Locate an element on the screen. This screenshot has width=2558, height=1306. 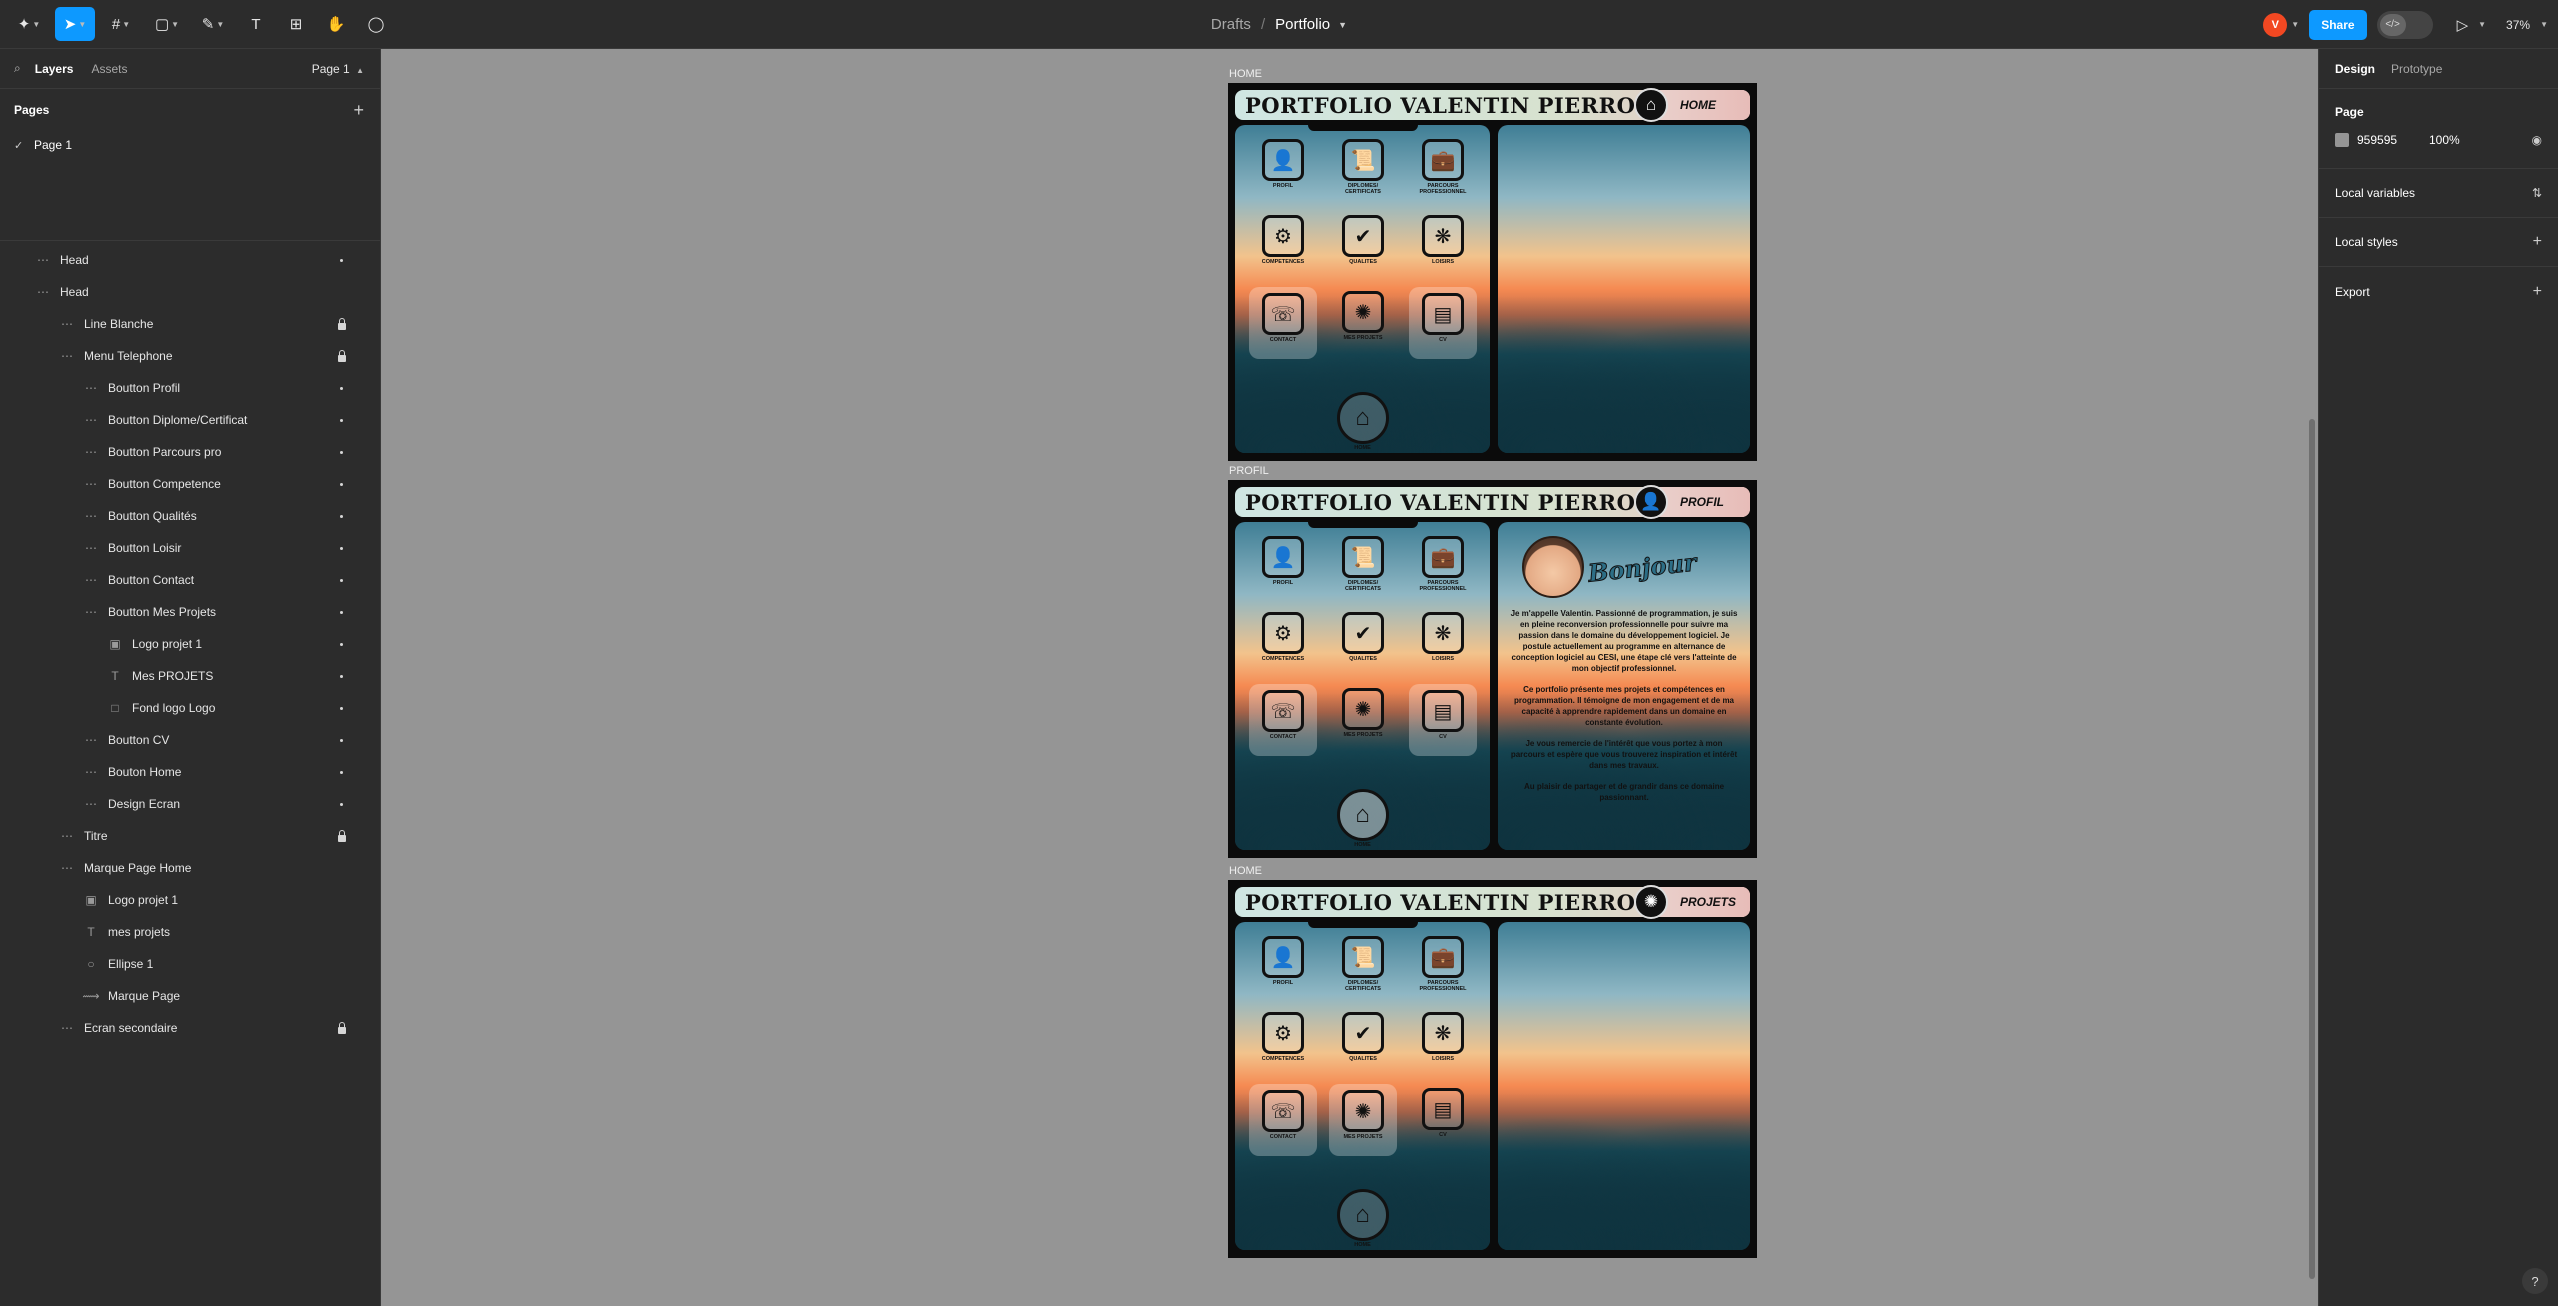
move-tool-button: ➤ ▼ is located at coordinates (75, 24).